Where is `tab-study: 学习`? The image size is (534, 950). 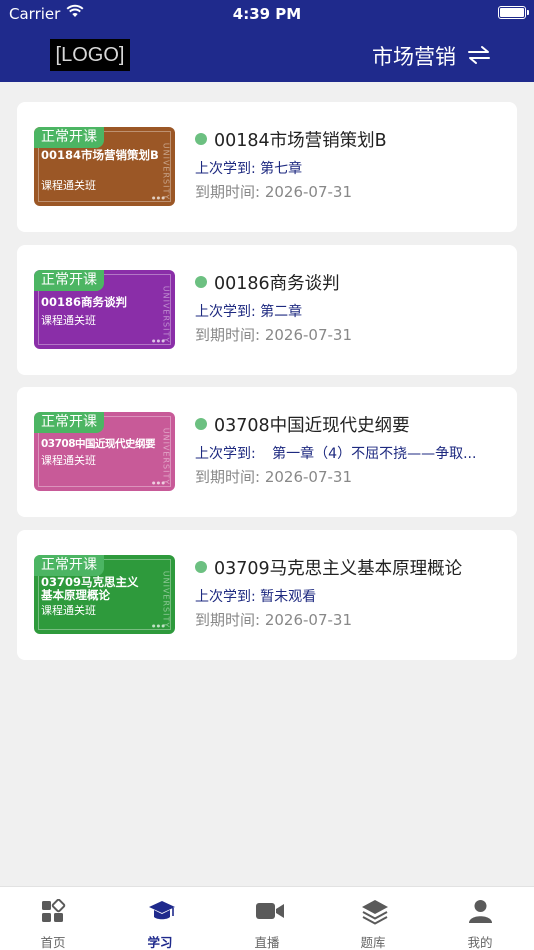
tab-study: 学习 is located at coordinates (160, 918).